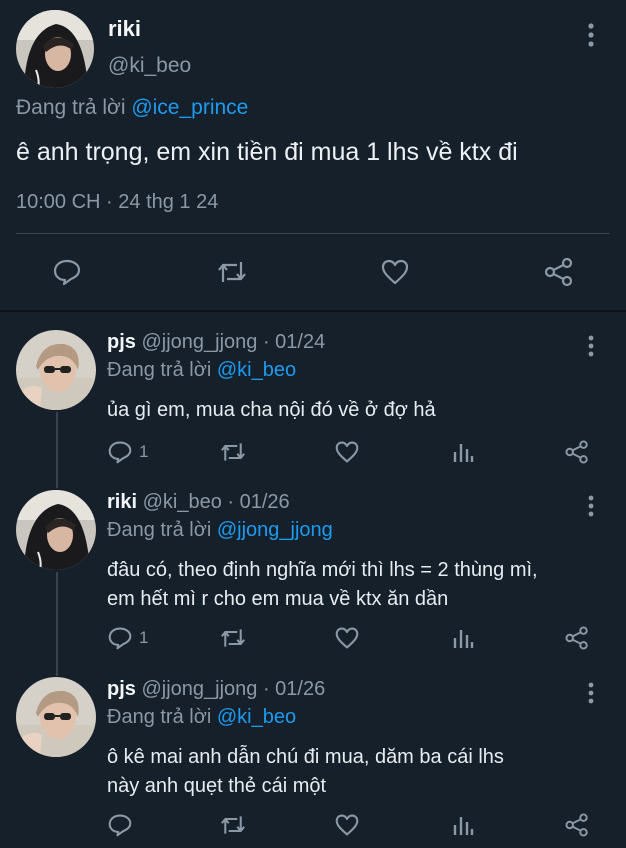  What do you see at coordinates (233, 689) in the screenshot?
I see `author-handle-date: @jjong_jjong · 01/26` at bounding box center [233, 689].